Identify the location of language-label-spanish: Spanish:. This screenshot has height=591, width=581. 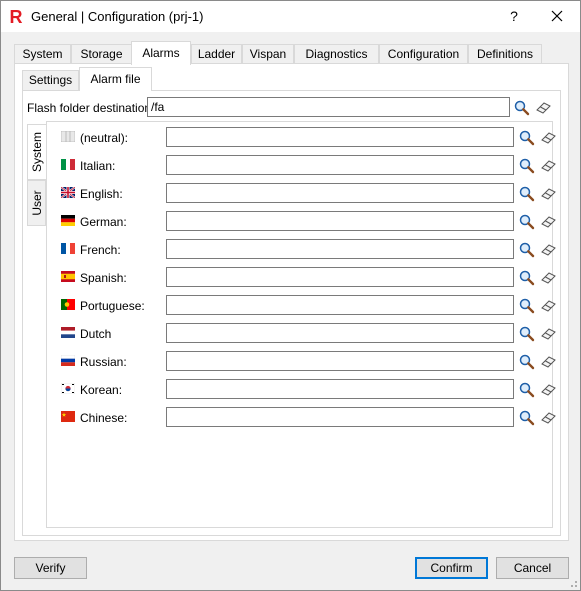
(103, 278).